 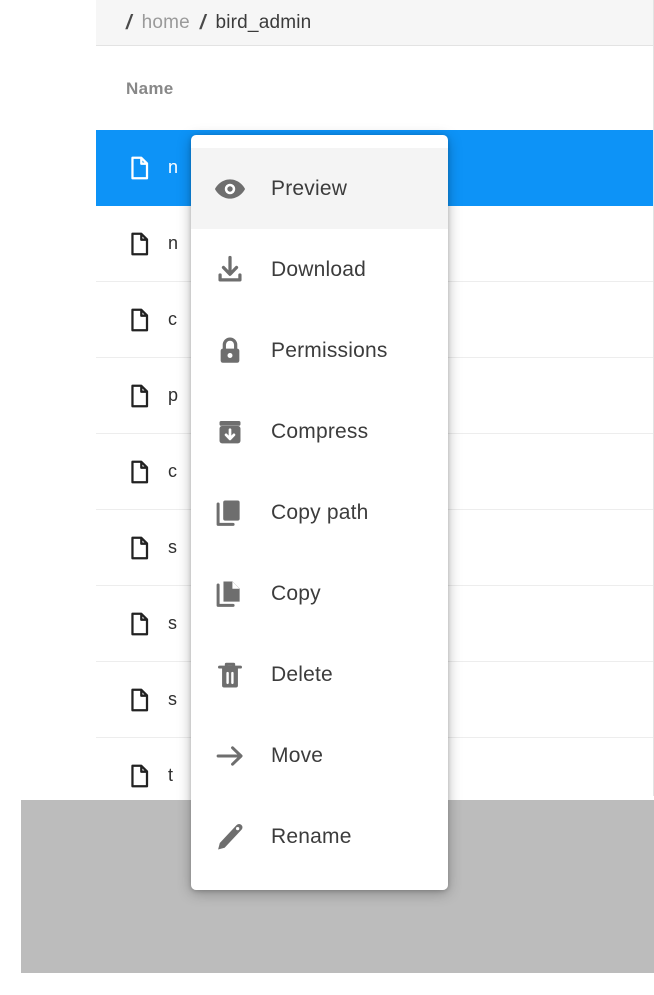 I want to click on menu-item-permissions: Permissions, so click(x=319, y=350).